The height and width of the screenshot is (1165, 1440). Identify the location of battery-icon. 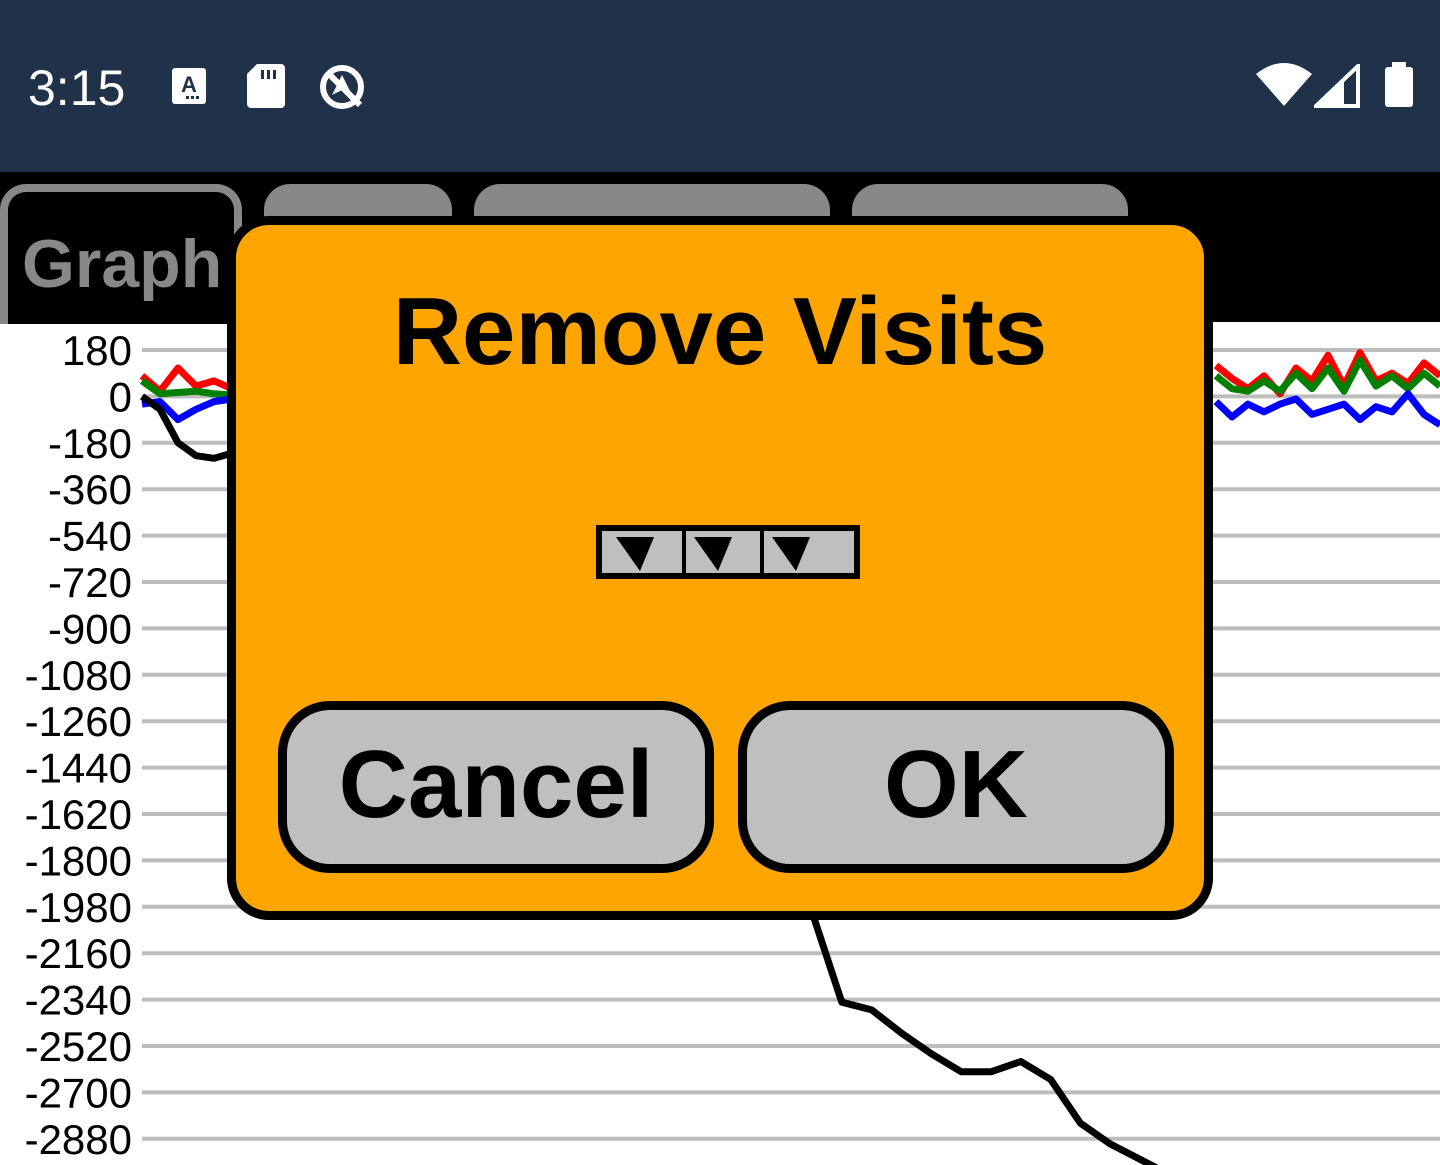
(1399, 87).